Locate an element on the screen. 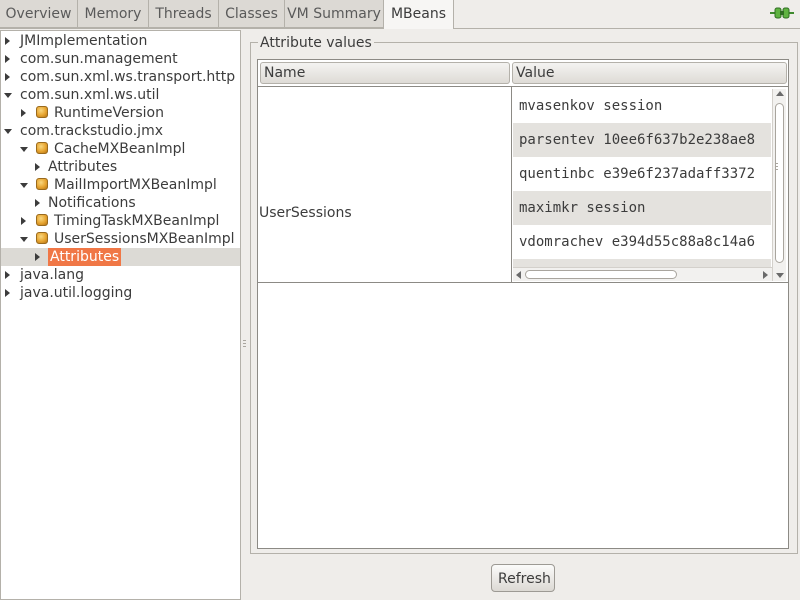 The width and height of the screenshot is (800, 600). column-header-name: Name is located at coordinates (385, 73).